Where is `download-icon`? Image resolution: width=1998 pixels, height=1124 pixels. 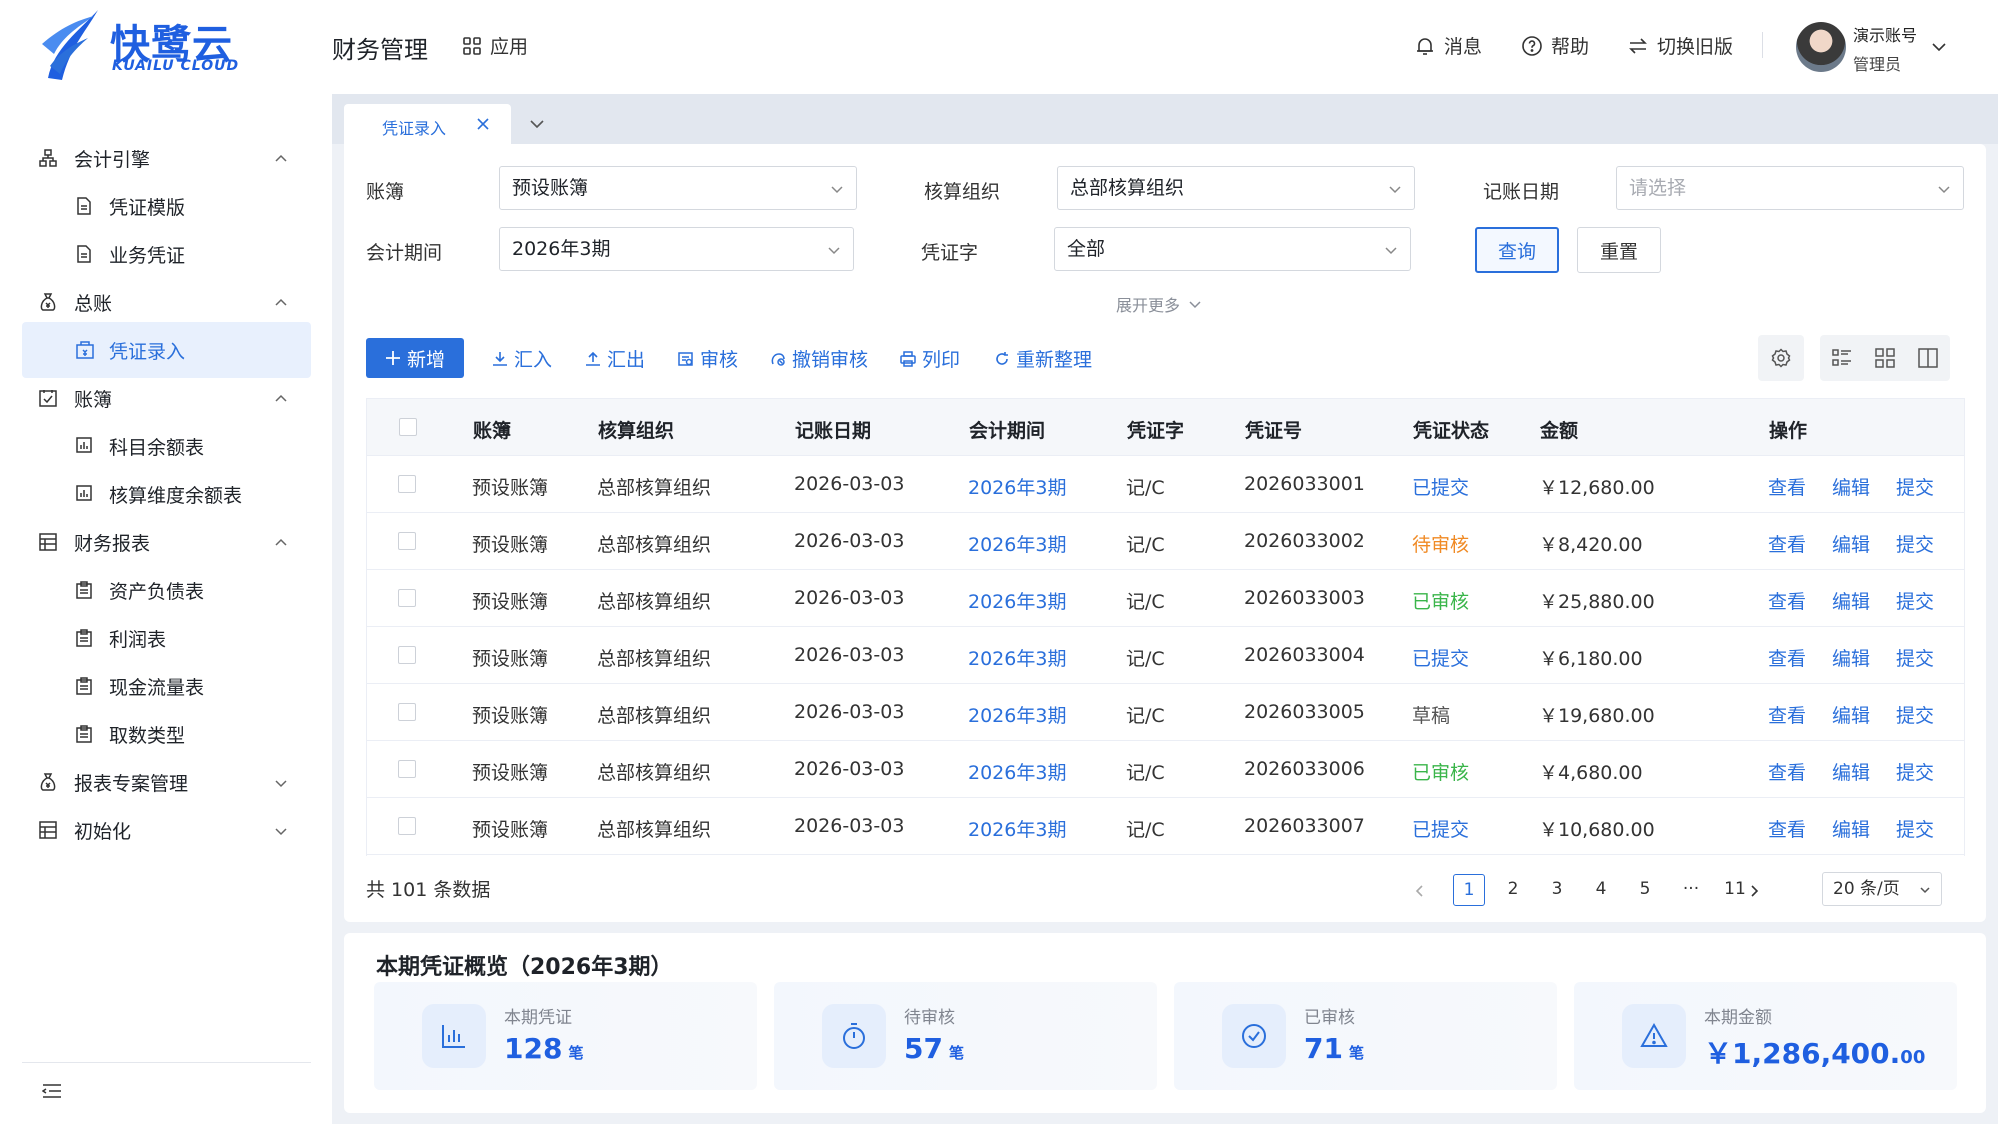 download-icon is located at coordinates (500, 358).